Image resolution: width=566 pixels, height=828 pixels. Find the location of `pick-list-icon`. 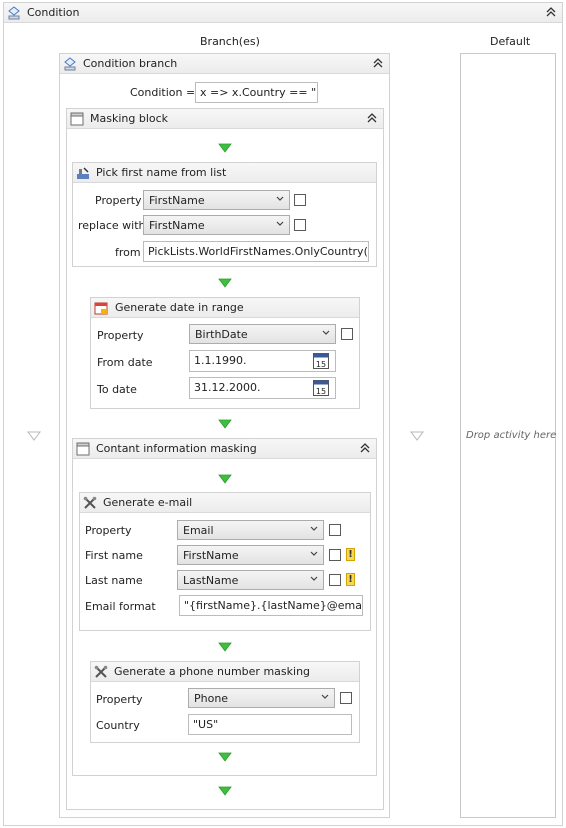

pick-list-icon is located at coordinates (83, 173).